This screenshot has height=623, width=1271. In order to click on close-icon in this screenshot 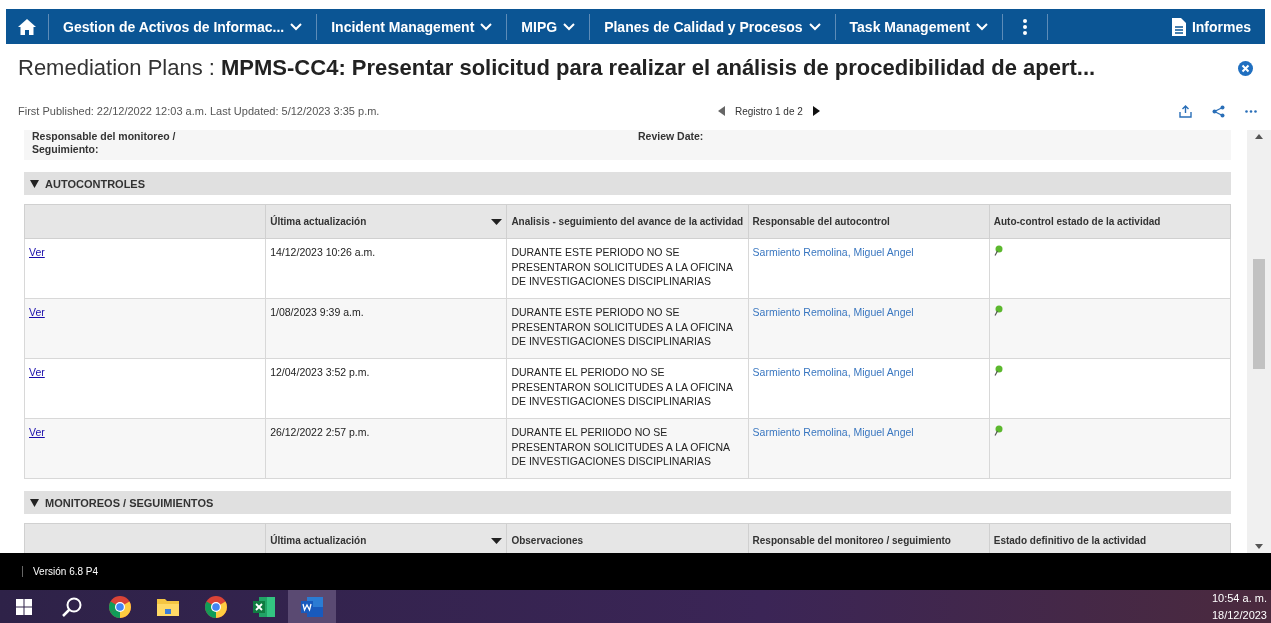, I will do `click(1245, 68)`.